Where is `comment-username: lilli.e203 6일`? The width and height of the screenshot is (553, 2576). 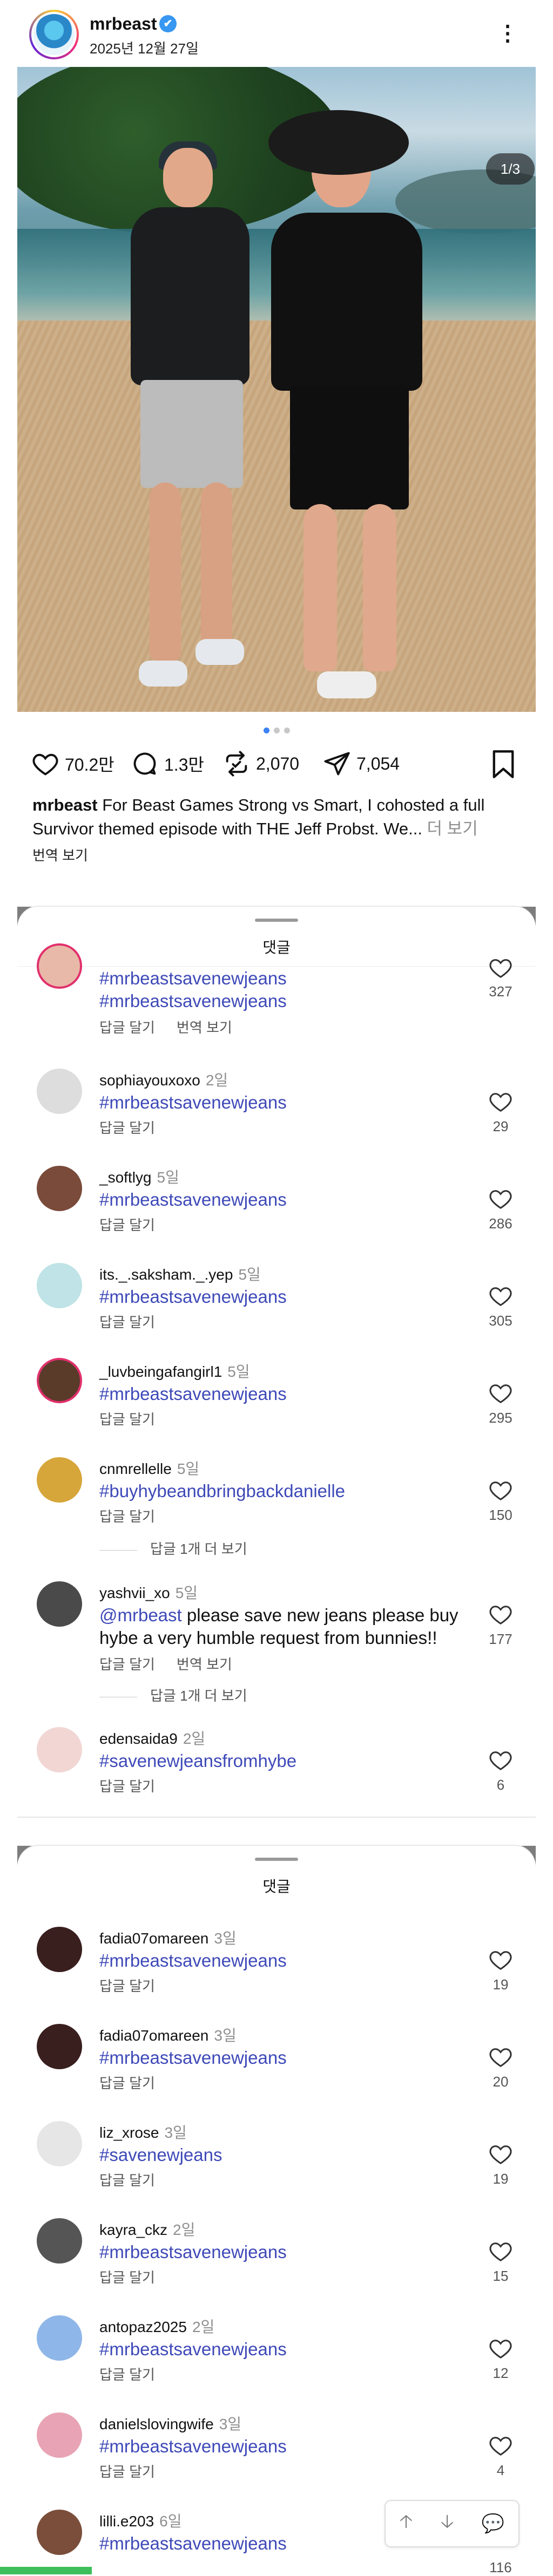
comment-username: lilli.e203 6일 is located at coordinates (140, 2520).